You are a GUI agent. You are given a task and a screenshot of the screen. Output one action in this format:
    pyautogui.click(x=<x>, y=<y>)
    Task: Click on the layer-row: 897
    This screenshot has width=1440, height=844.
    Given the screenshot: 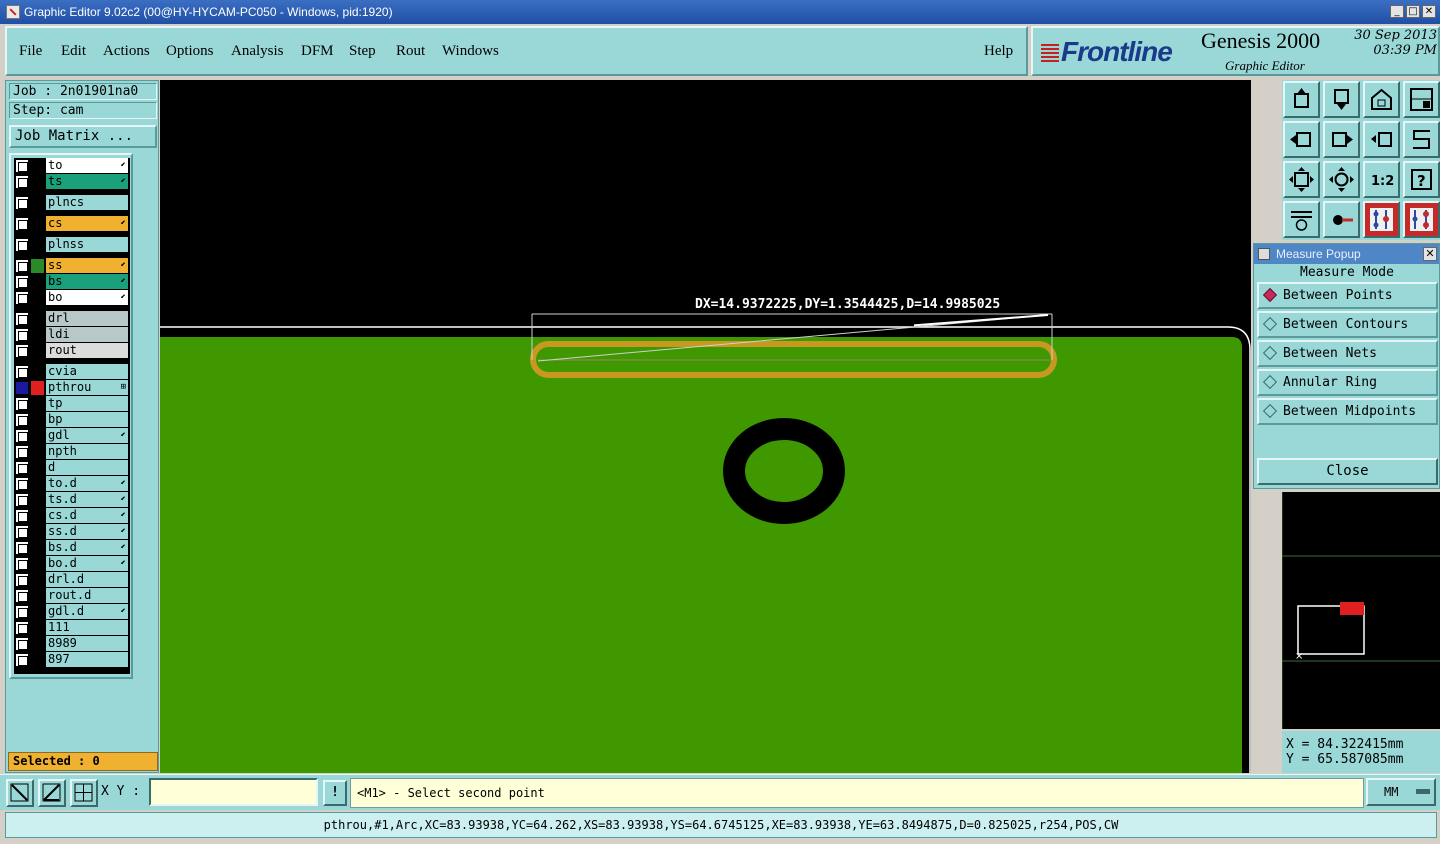 What is the action you would take?
    pyautogui.click(x=72, y=660)
    